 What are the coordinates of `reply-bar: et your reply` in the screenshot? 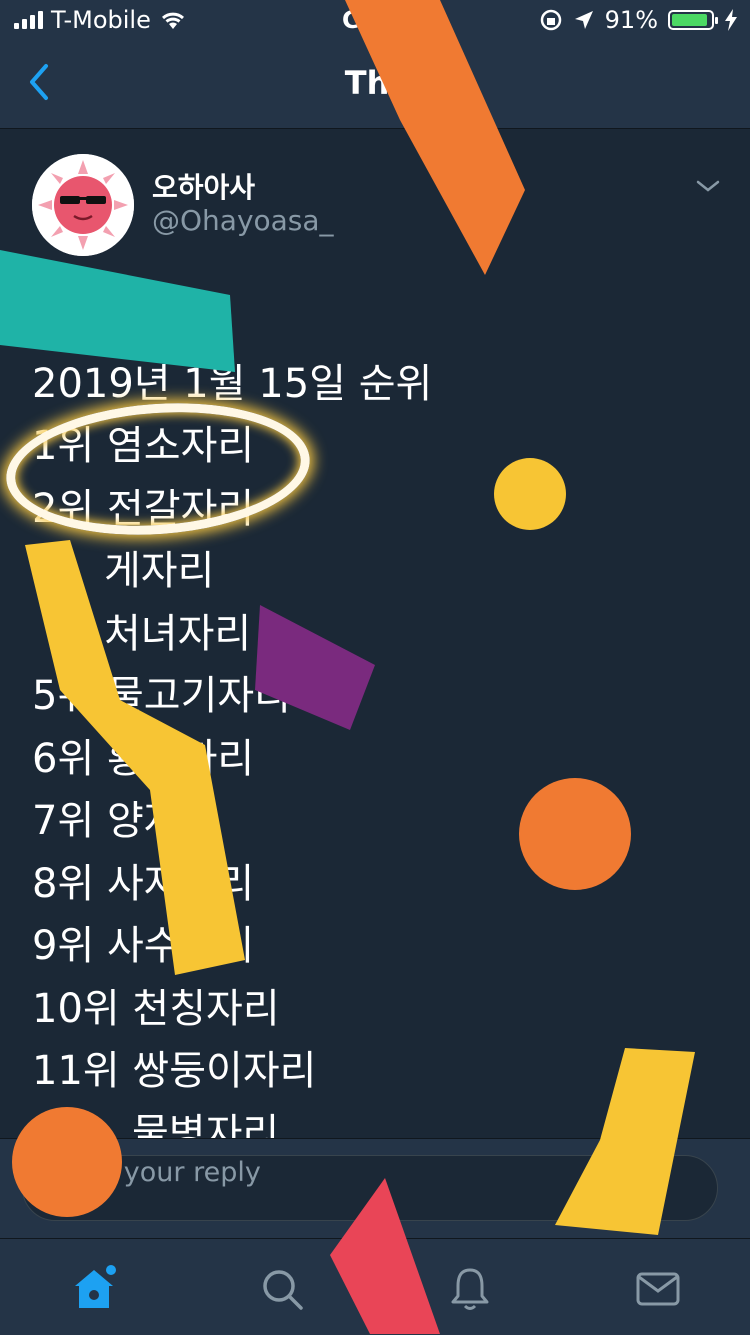 It's located at (375, 1188).